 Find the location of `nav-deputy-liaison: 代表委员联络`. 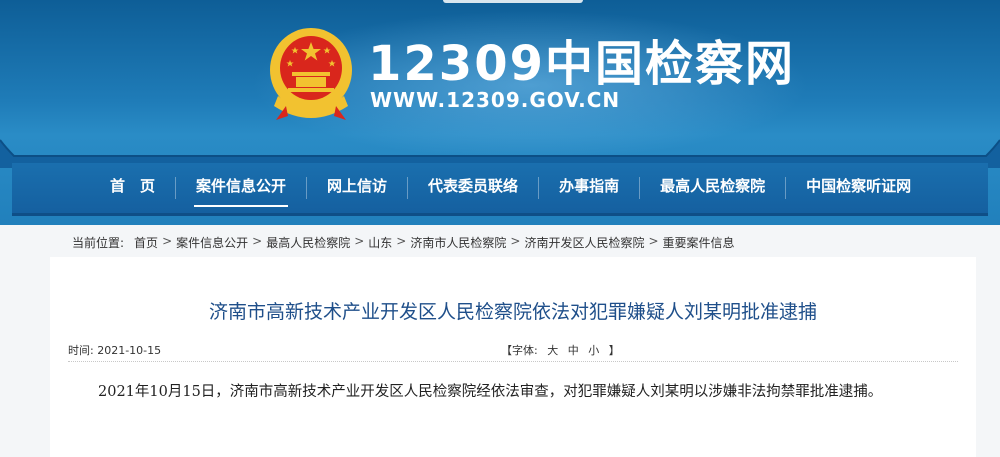

nav-deputy-liaison: 代表委员联络 is located at coordinates (473, 188).